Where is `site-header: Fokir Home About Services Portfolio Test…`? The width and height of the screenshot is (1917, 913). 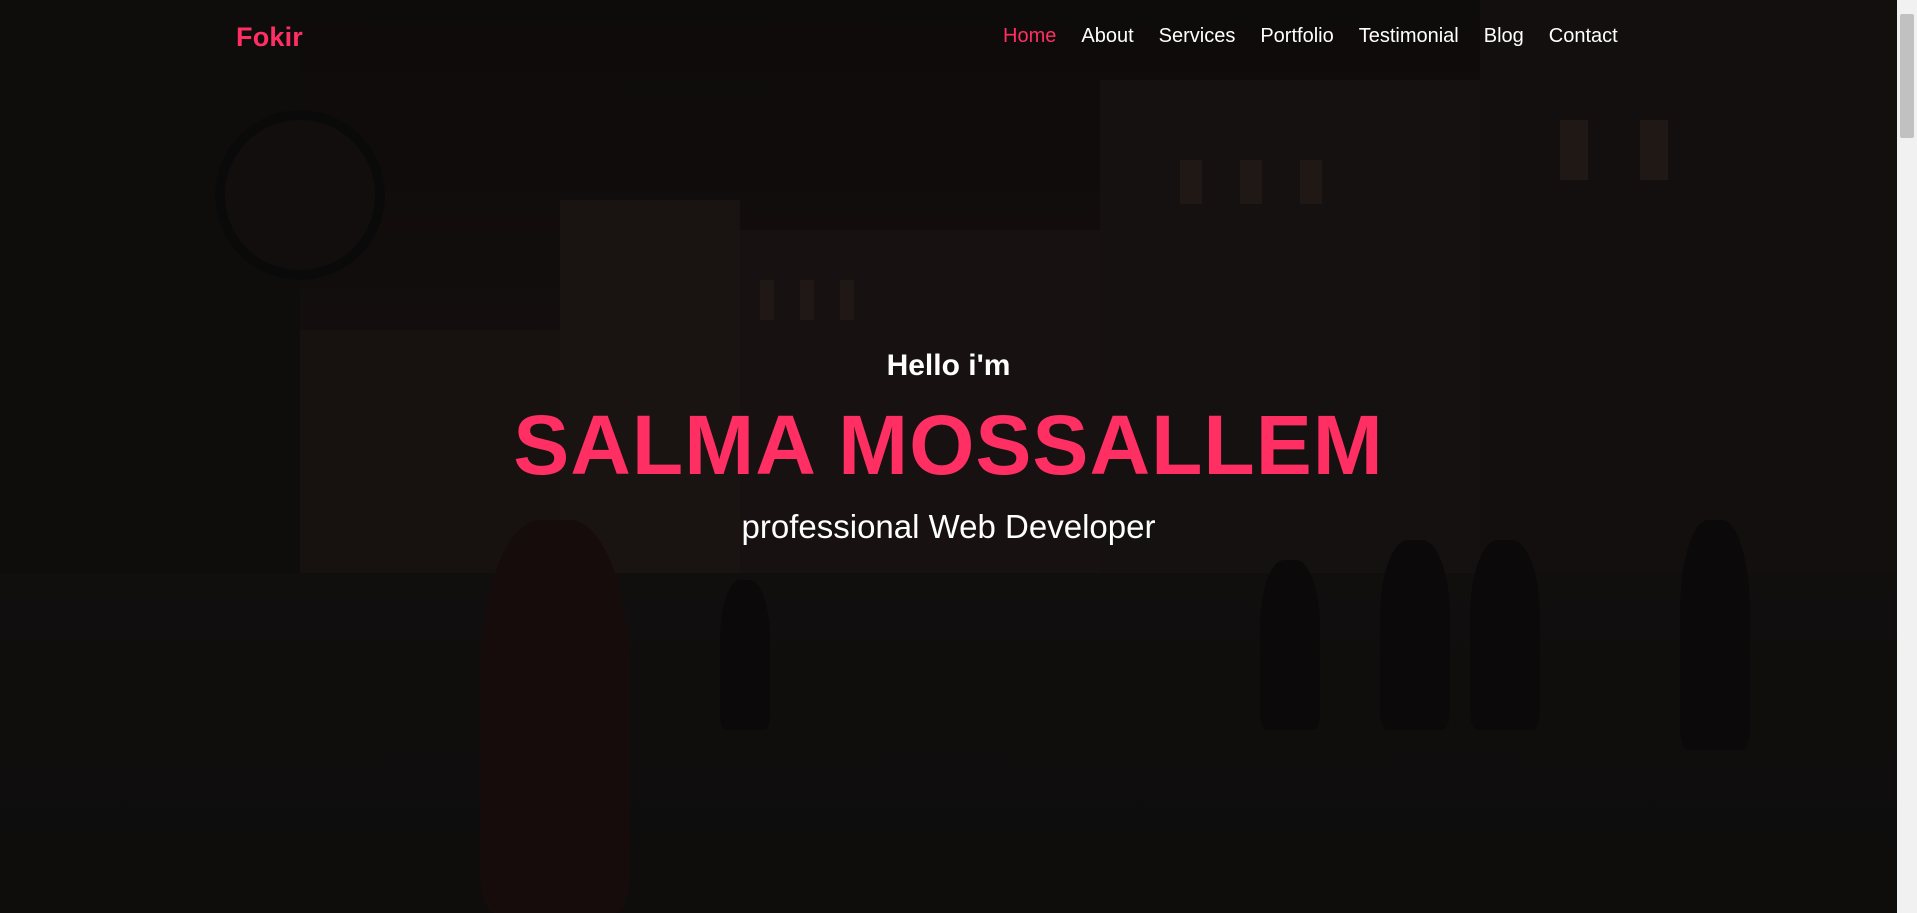
site-header: Fokir Home About Services Portfolio Test… is located at coordinates (948, 38).